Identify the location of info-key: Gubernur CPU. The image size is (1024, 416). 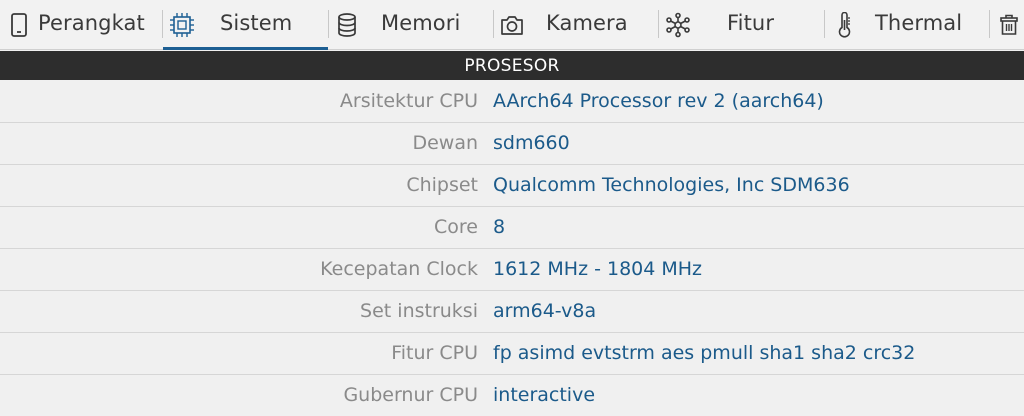
(410, 395).